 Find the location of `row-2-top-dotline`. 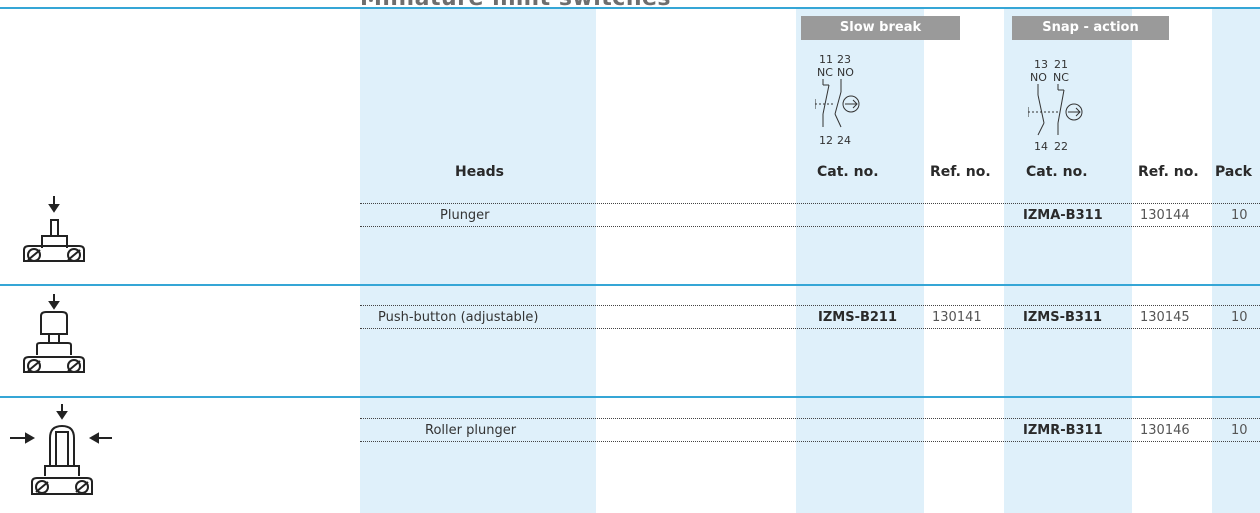

row-2-top-dotline is located at coordinates (810, 305).